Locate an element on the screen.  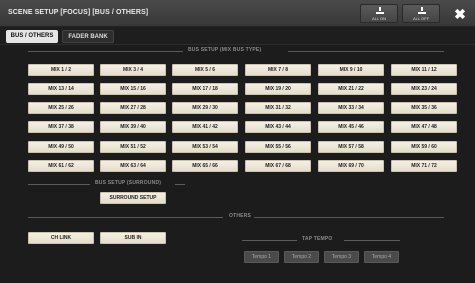
mix-bus-button: MIX 53 / 54 is located at coordinates (205, 147).